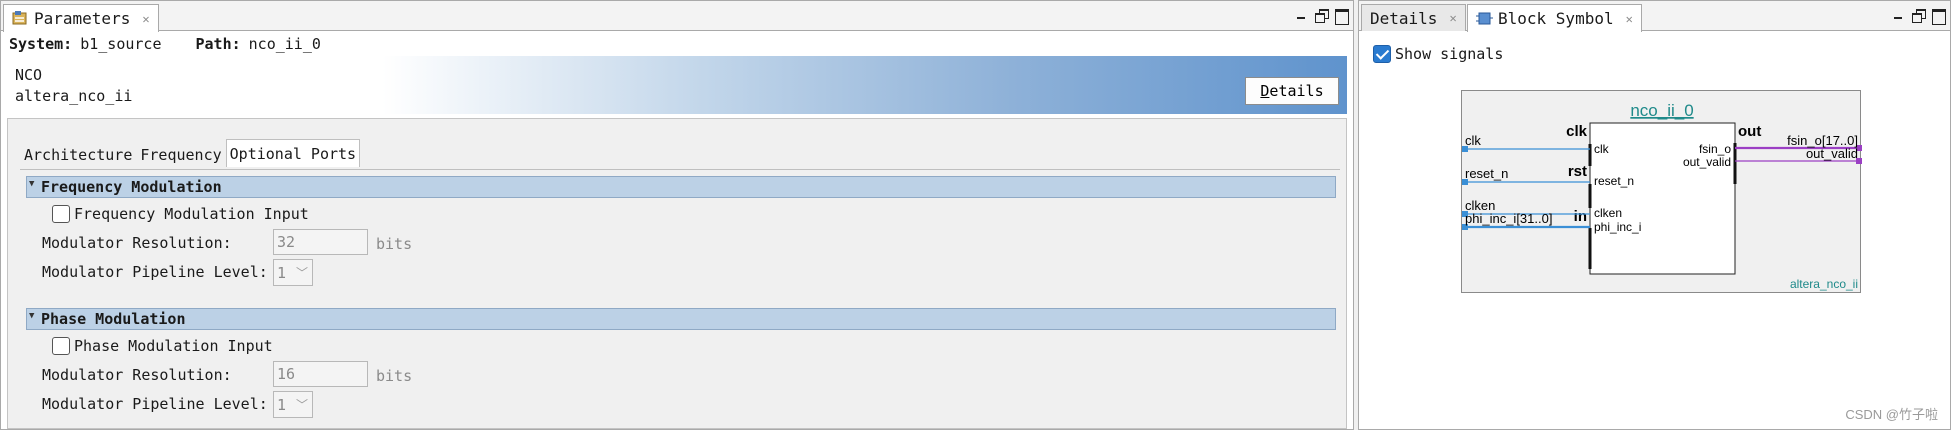  I want to click on group-frequency-modulation: ▼ Frequency Modulation, so click(681, 187).